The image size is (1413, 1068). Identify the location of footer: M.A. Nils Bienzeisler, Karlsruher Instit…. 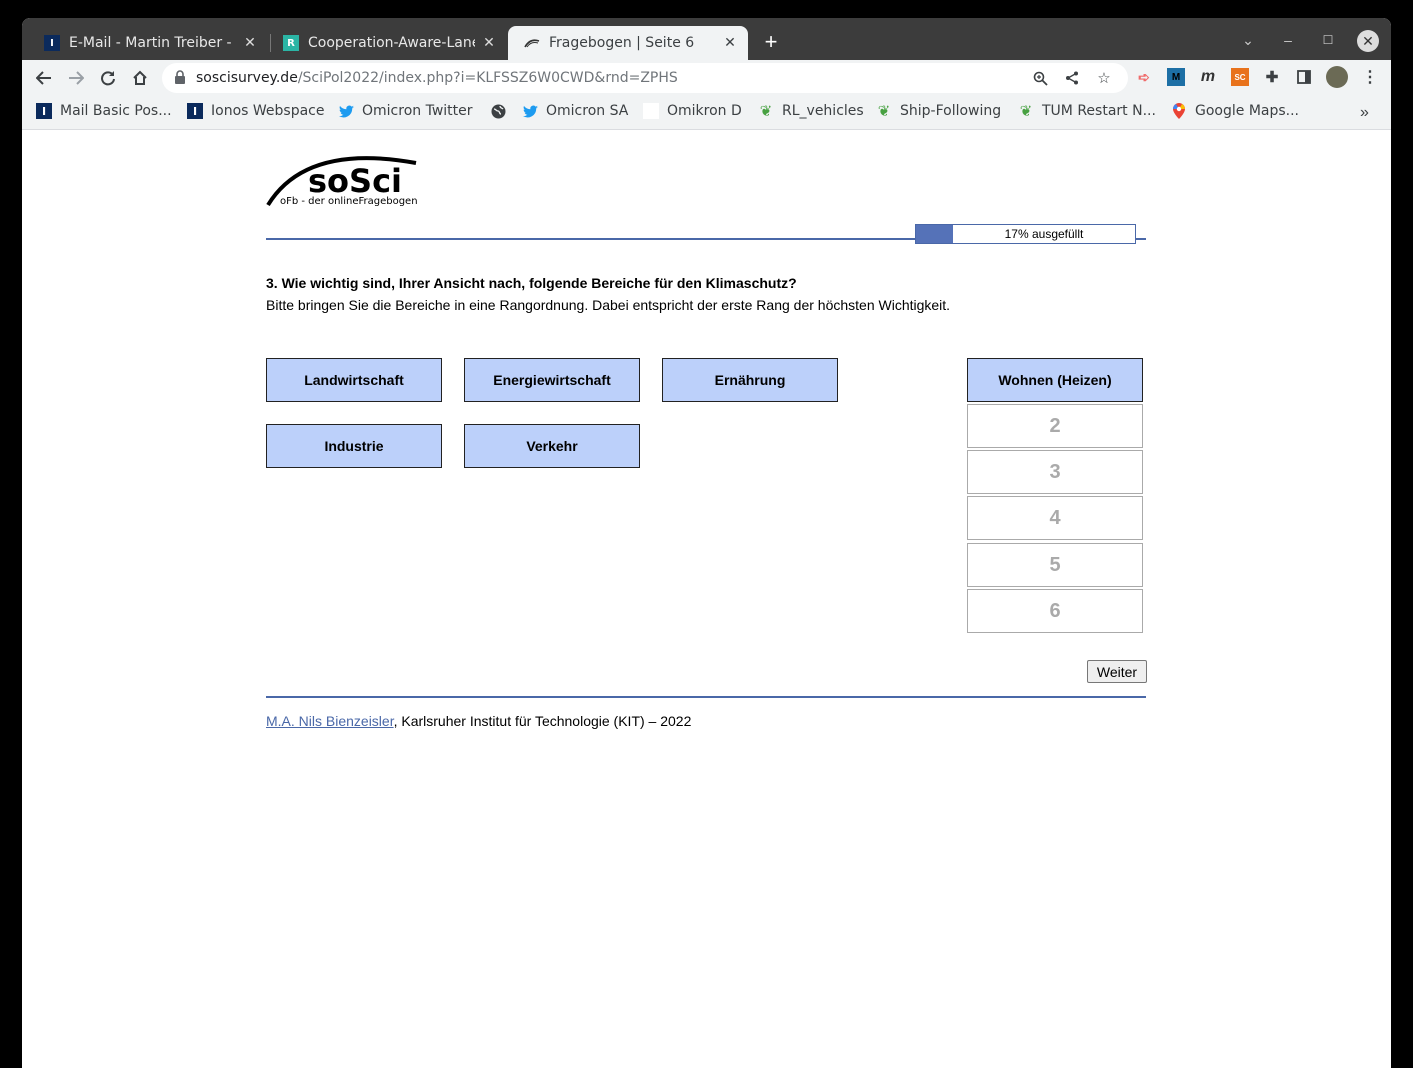
(478, 721).